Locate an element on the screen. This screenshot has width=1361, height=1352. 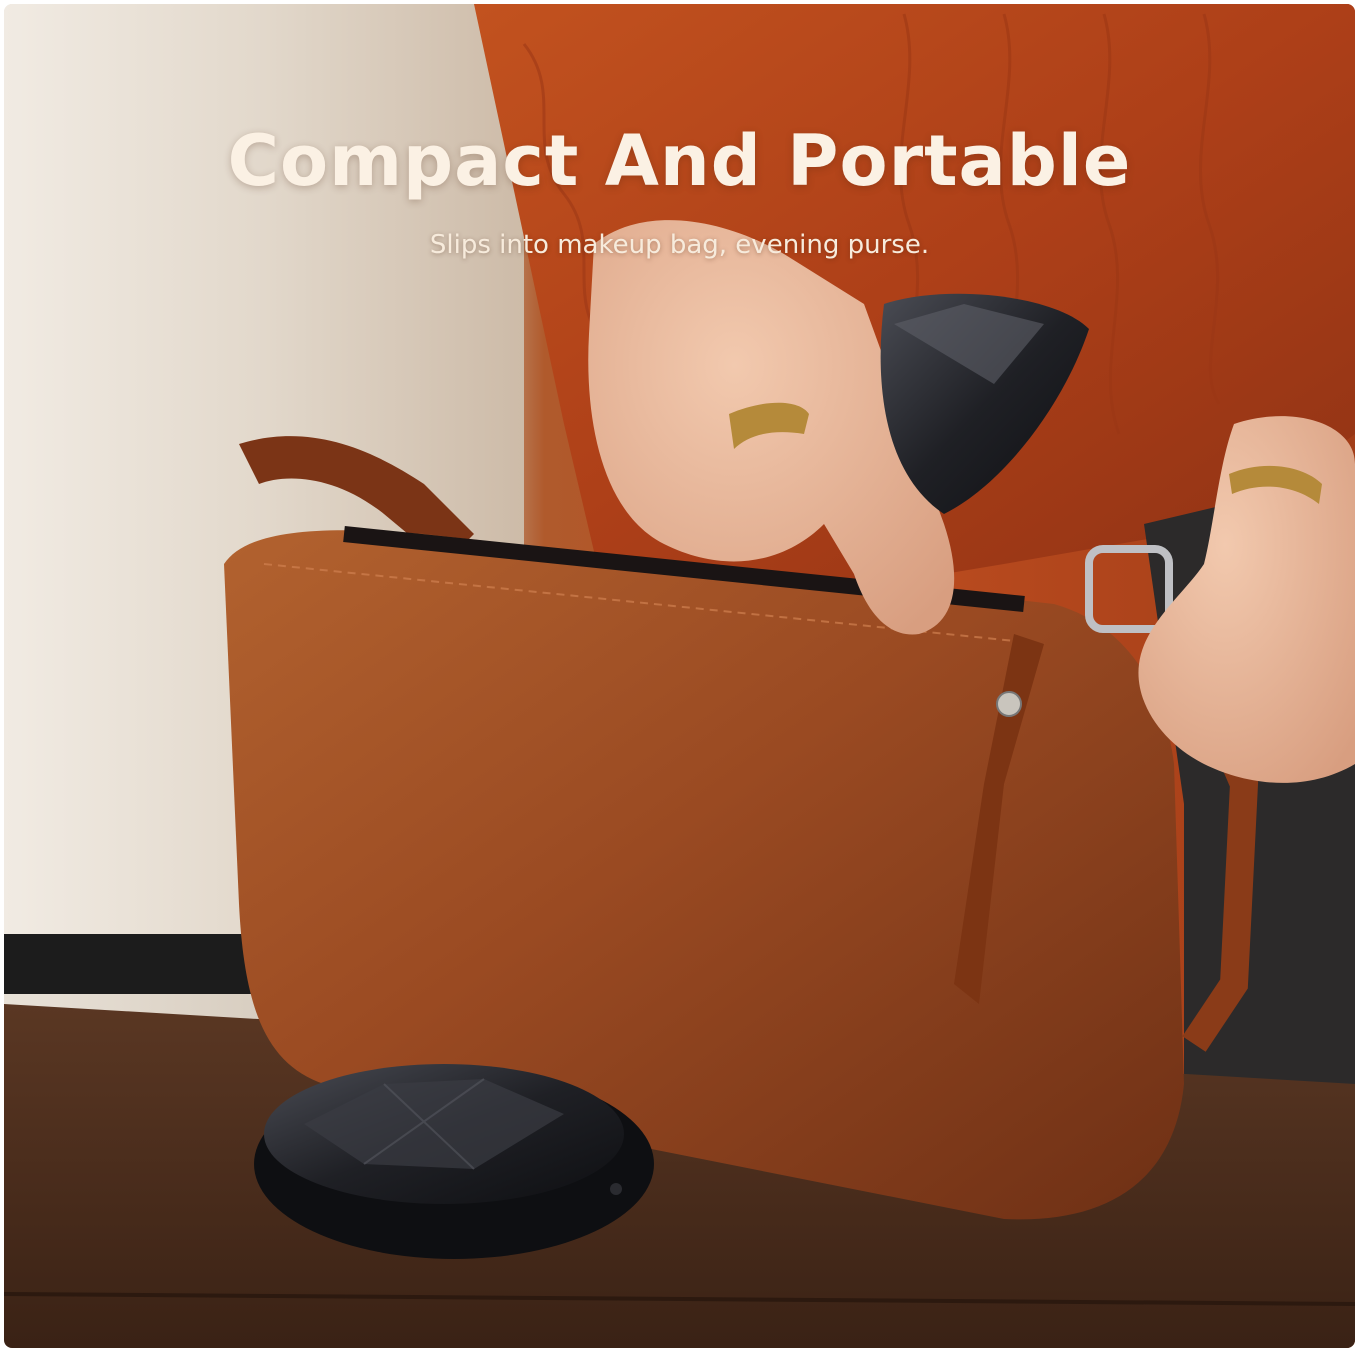
snap-button is located at coordinates (1009, 704).